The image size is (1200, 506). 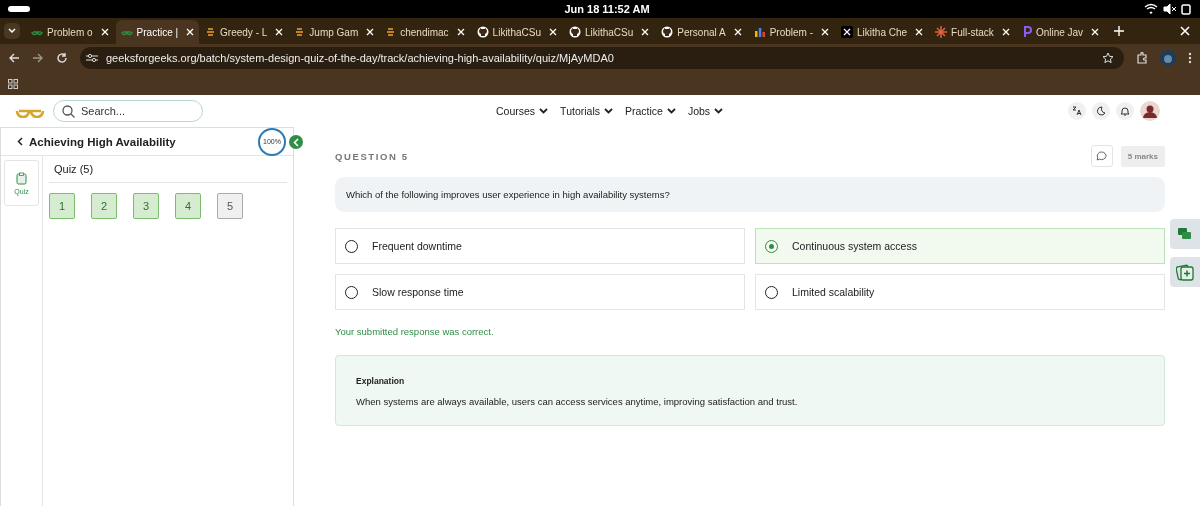 I want to click on question-number-button: 3, so click(x=146, y=206).